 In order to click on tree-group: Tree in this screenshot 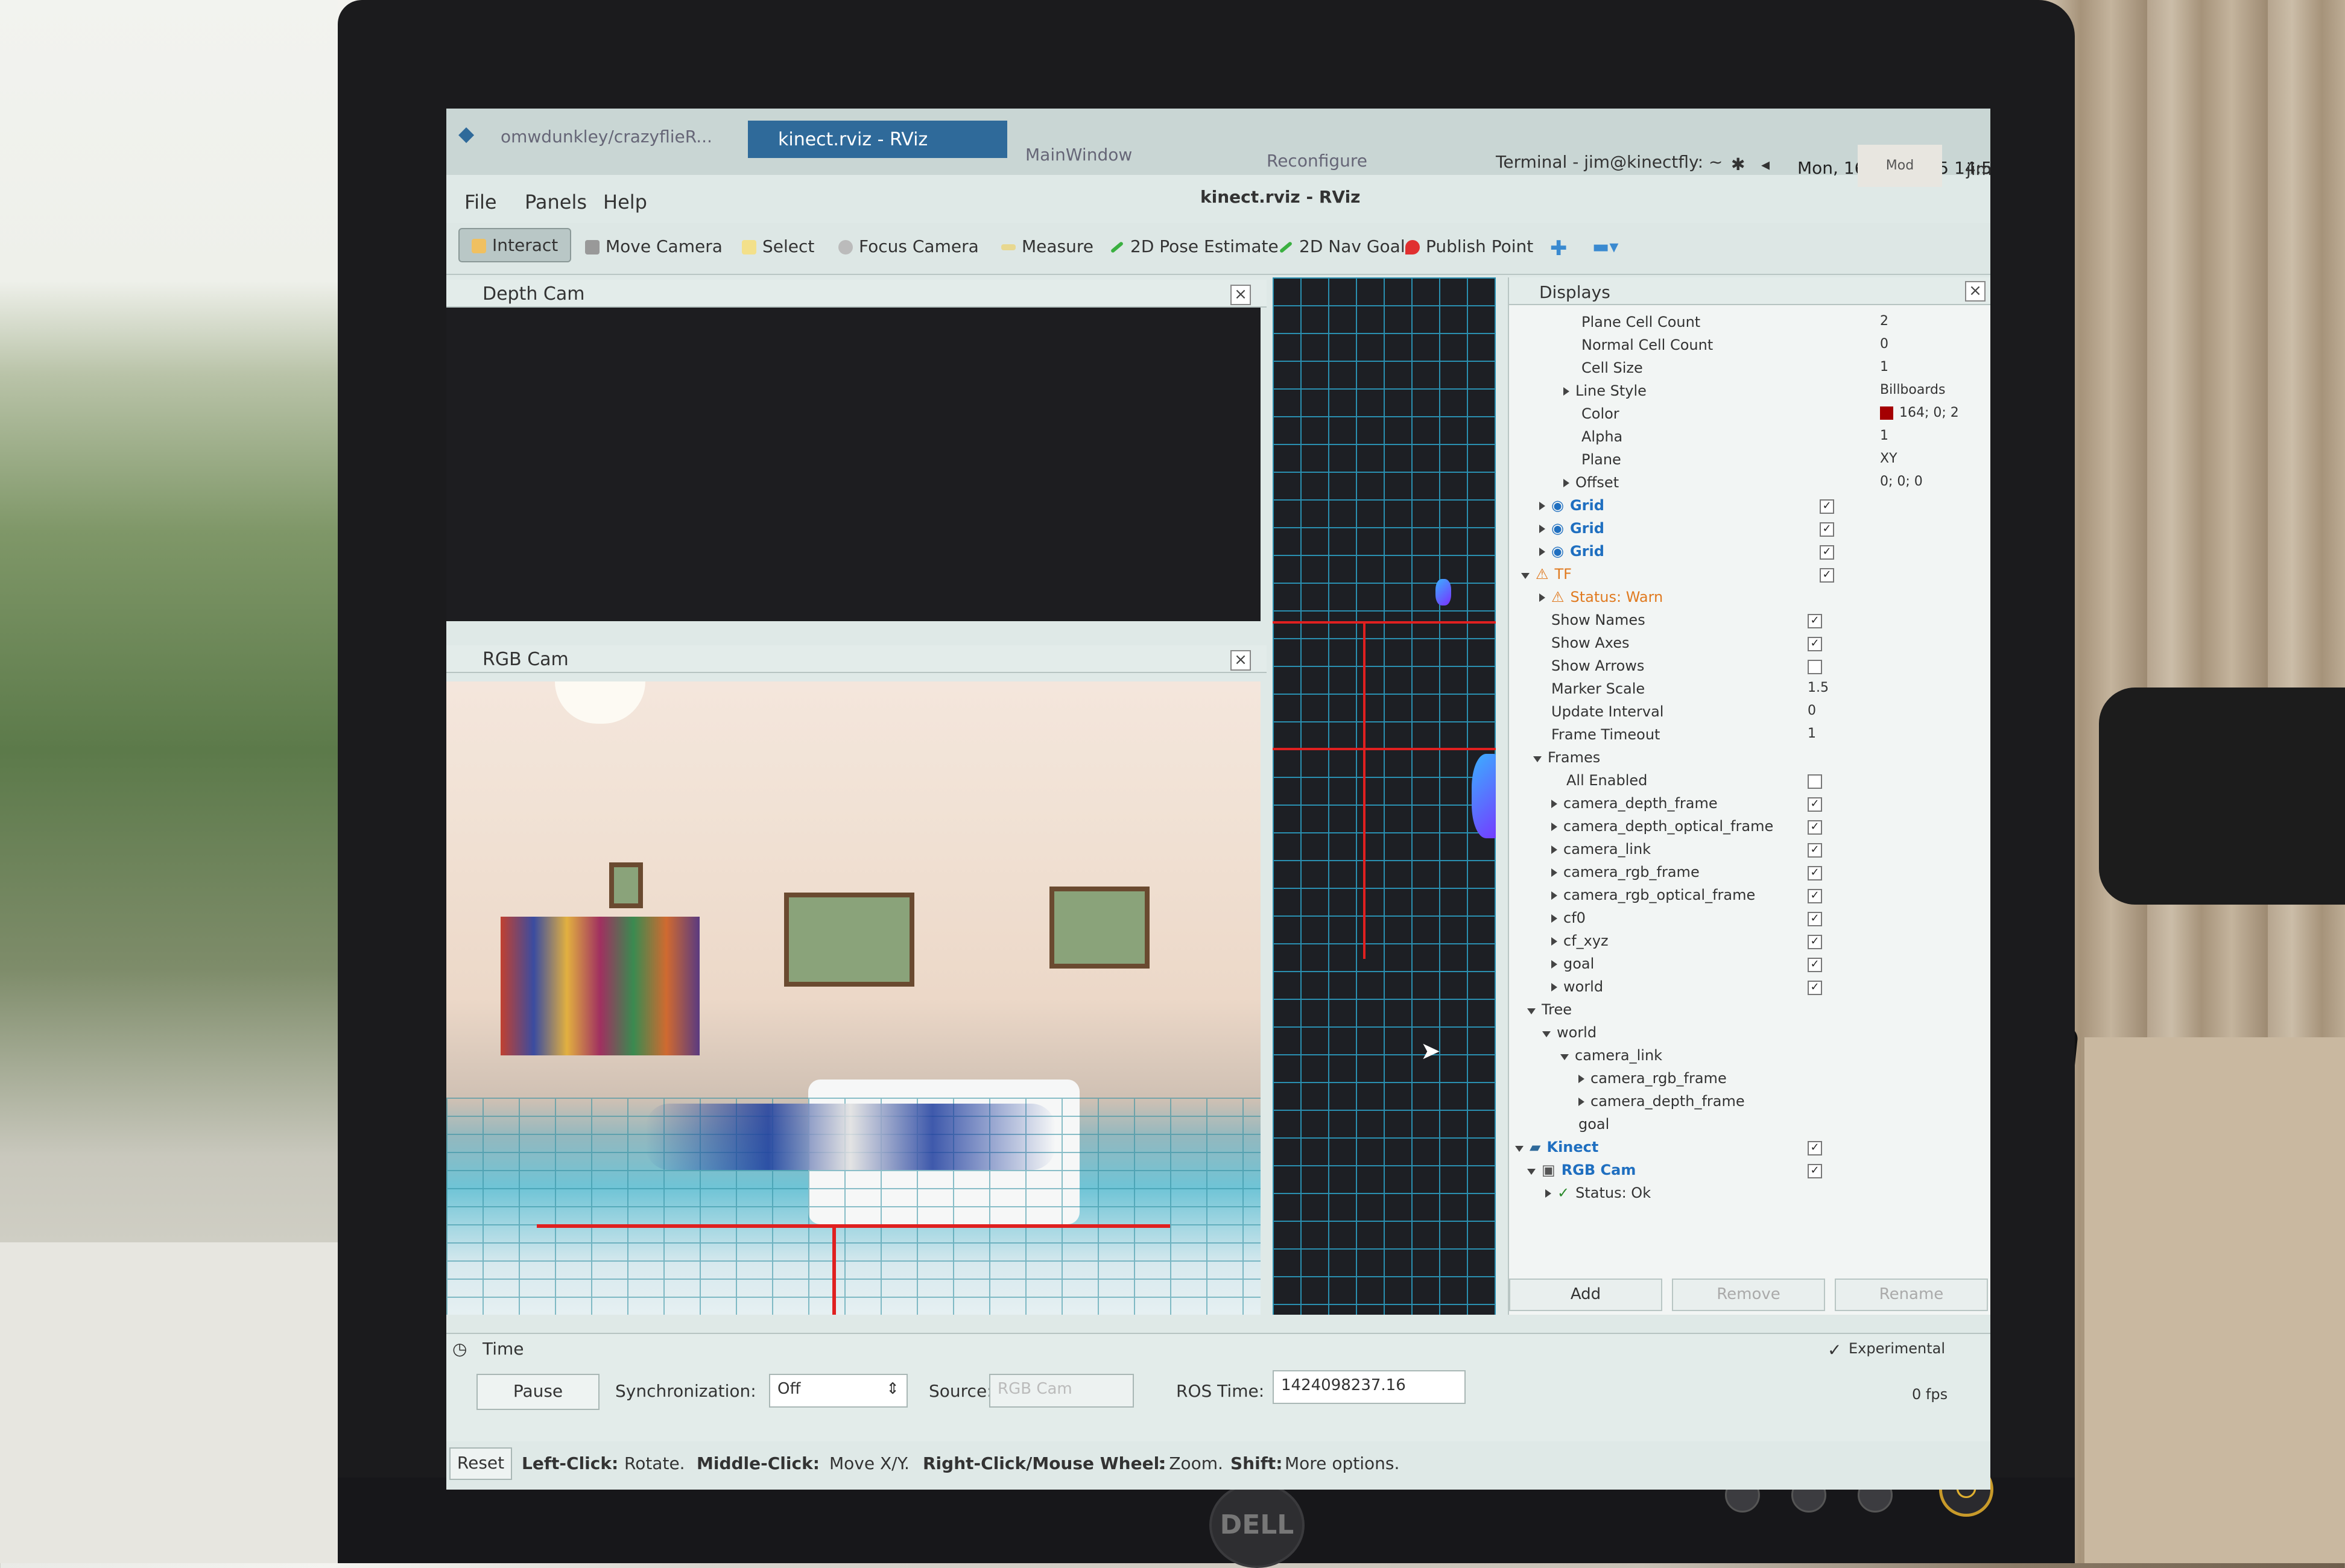, I will do `click(1550, 1012)`.